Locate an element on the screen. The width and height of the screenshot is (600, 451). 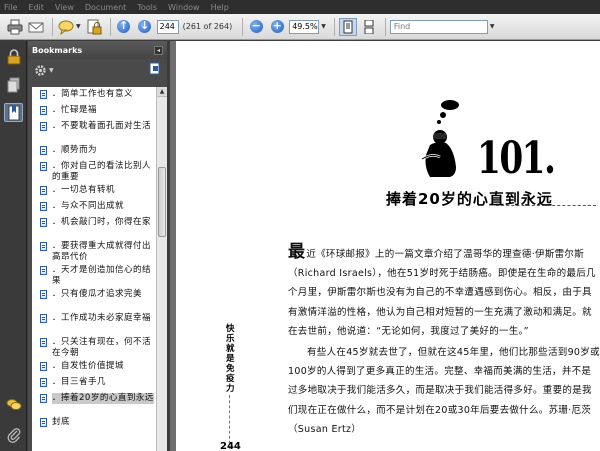
gear-icon is located at coordinates (40, 70).